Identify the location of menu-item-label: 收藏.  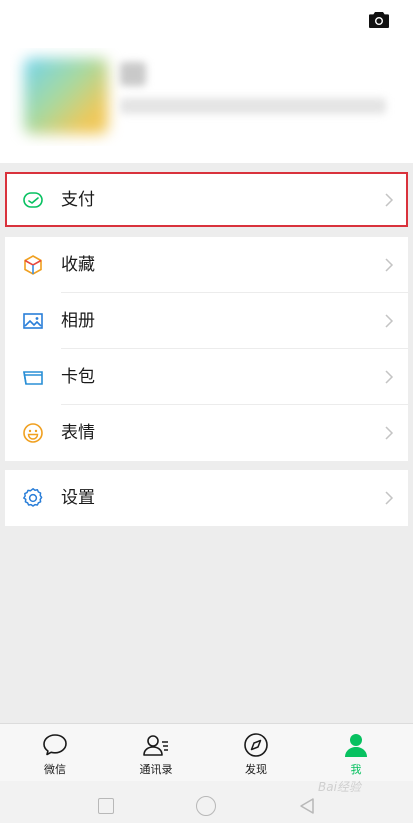
(78, 265).